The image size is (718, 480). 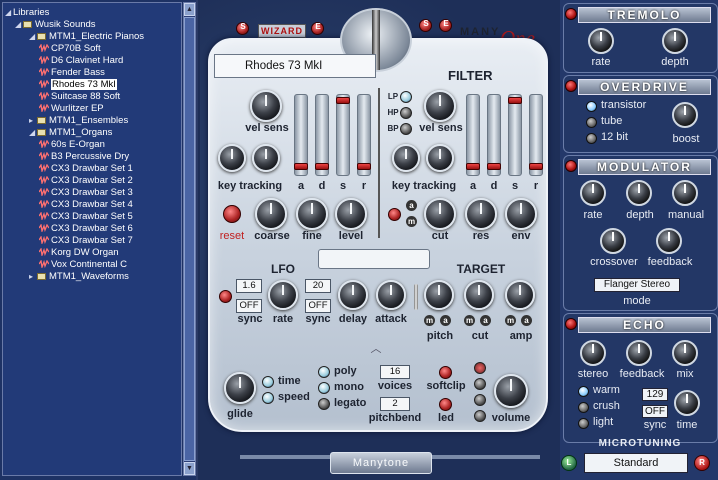 What do you see at coordinates (225, 296) in the screenshot?
I see `lfo-enable-led` at bounding box center [225, 296].